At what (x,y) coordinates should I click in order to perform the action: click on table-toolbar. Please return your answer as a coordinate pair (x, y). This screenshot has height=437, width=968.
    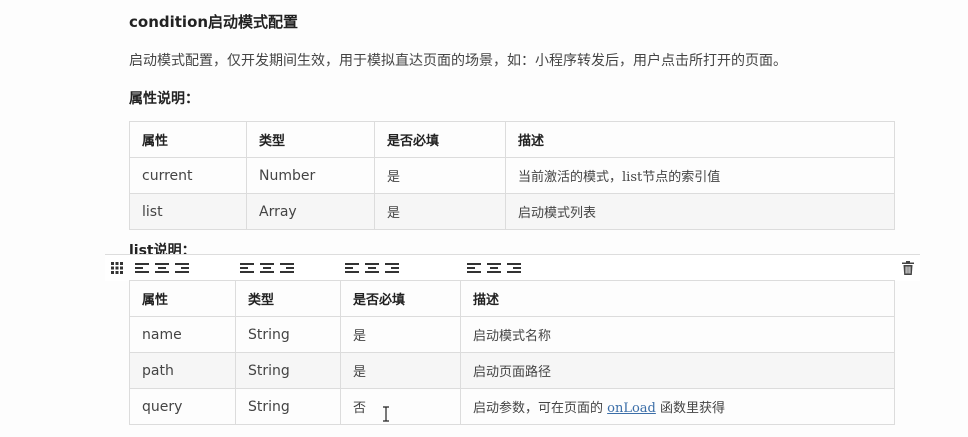
    Looking at the image, I should click on (512, 267).